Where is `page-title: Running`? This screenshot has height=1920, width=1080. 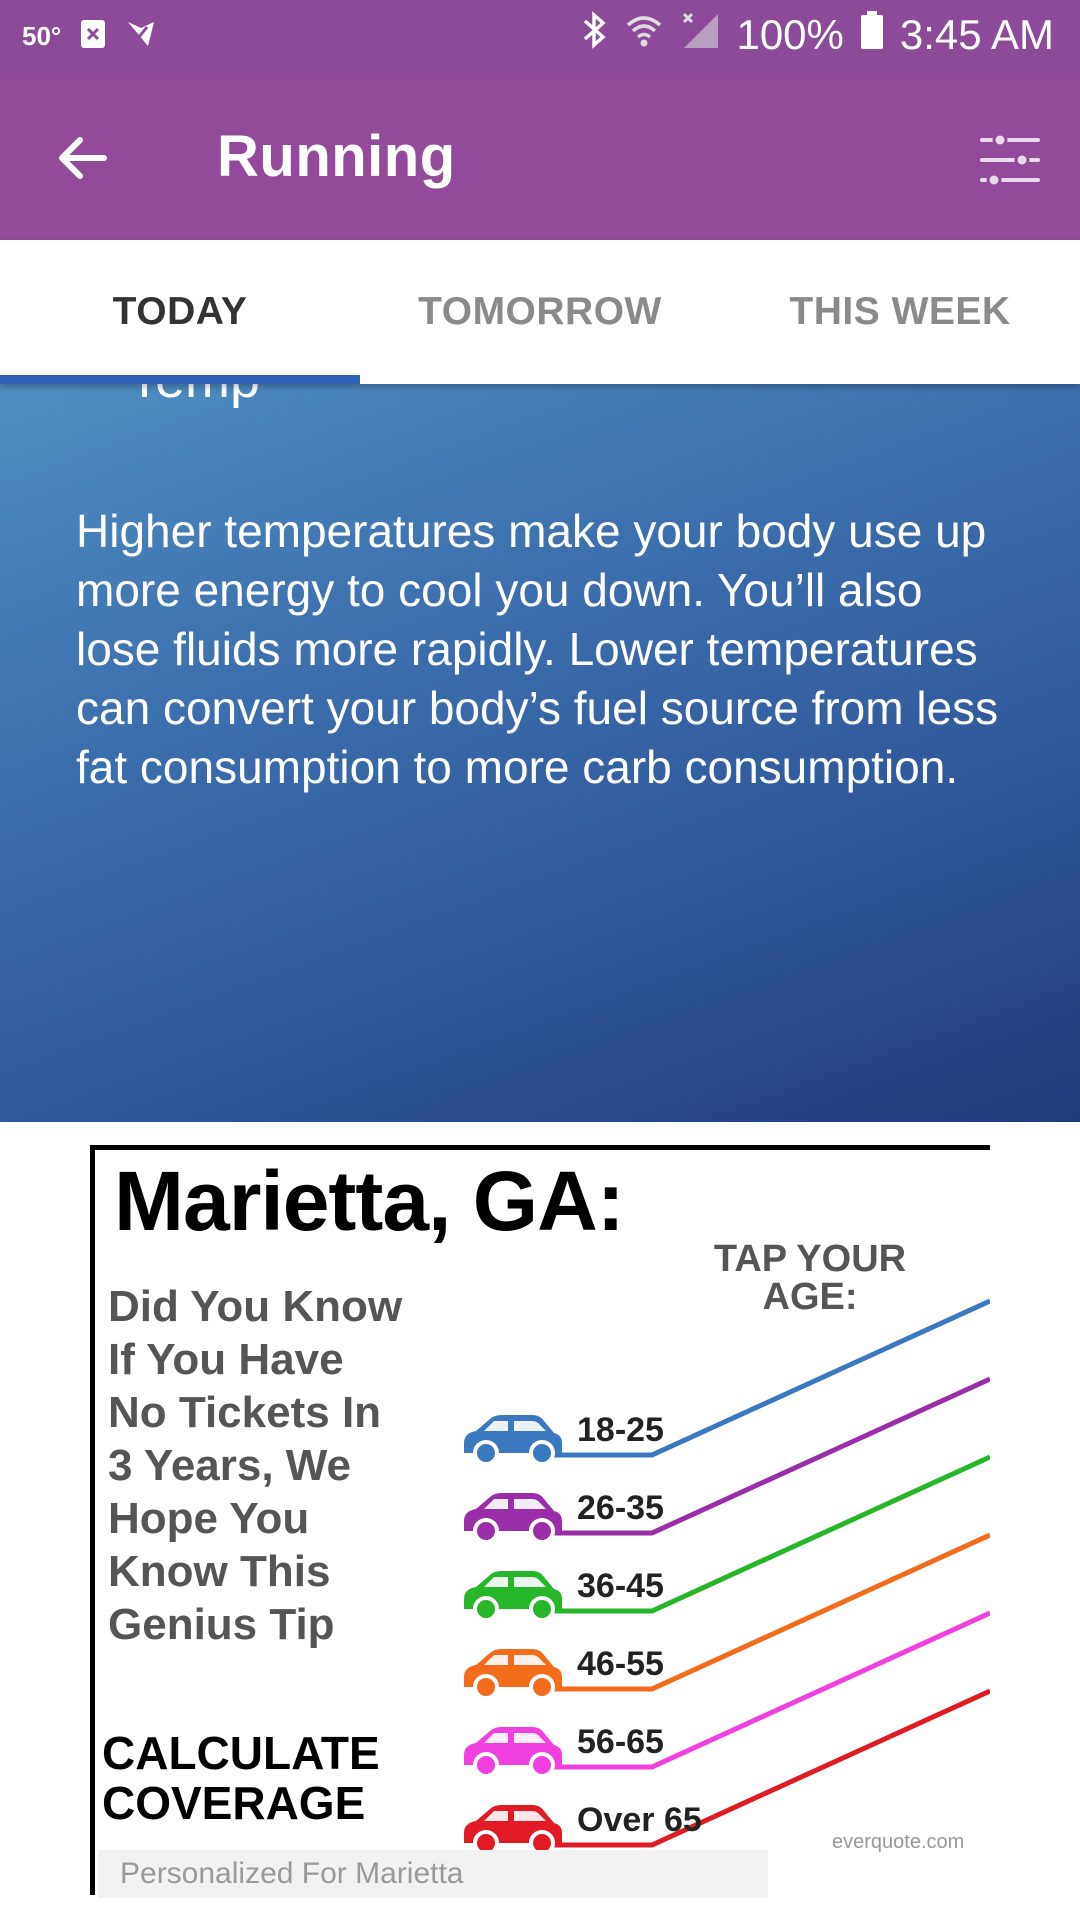
page-title: Running is located at coordinates (336, 156).